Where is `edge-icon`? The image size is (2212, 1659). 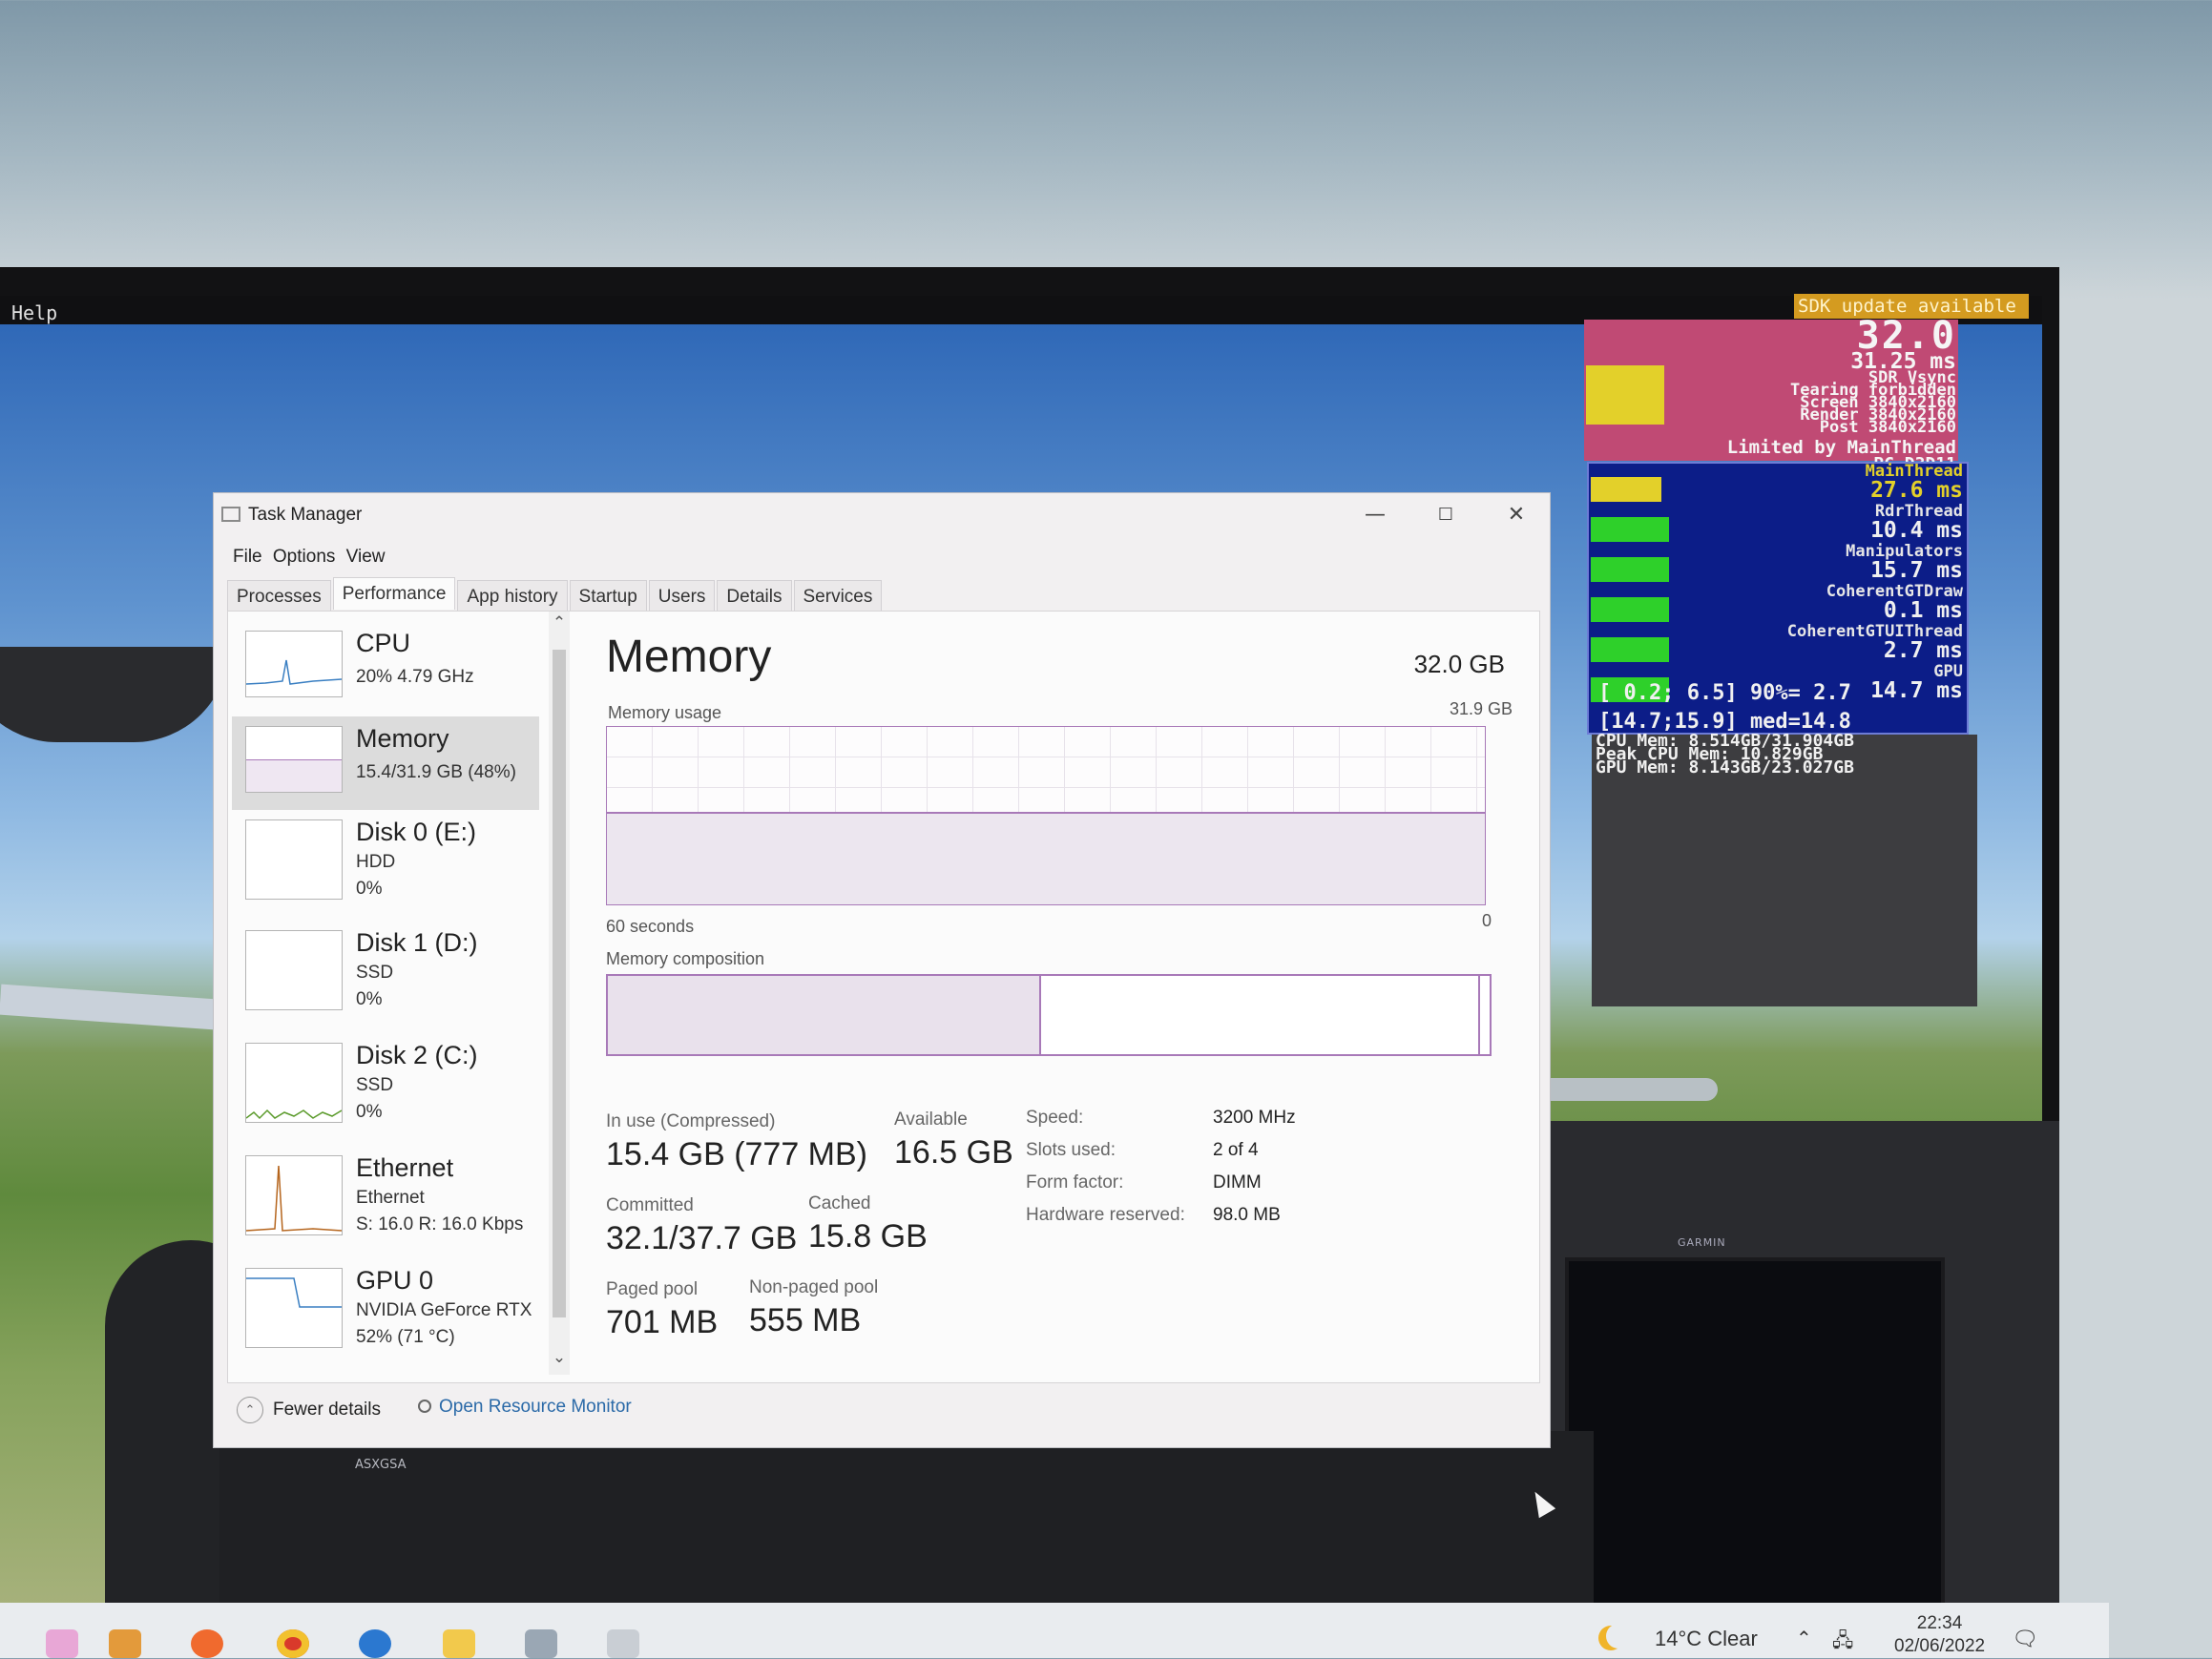 edge-icon is located at coordinates (375, 1643).